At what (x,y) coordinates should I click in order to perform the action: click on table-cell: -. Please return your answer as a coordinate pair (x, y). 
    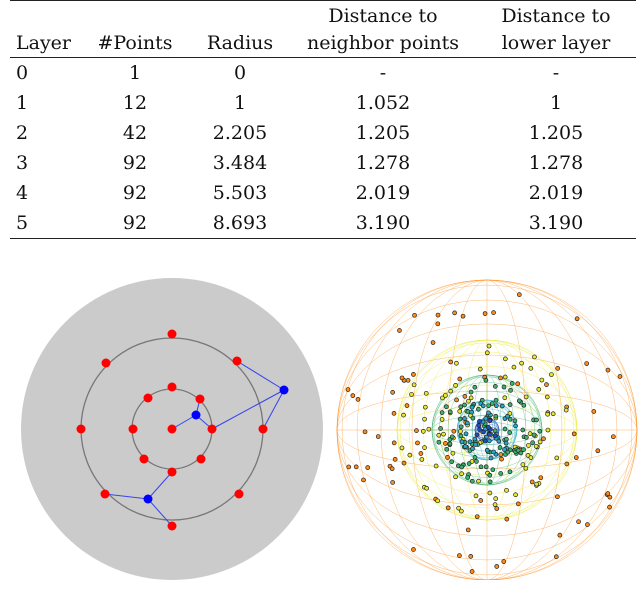
    Looking at the image, I should click on (556, 73).